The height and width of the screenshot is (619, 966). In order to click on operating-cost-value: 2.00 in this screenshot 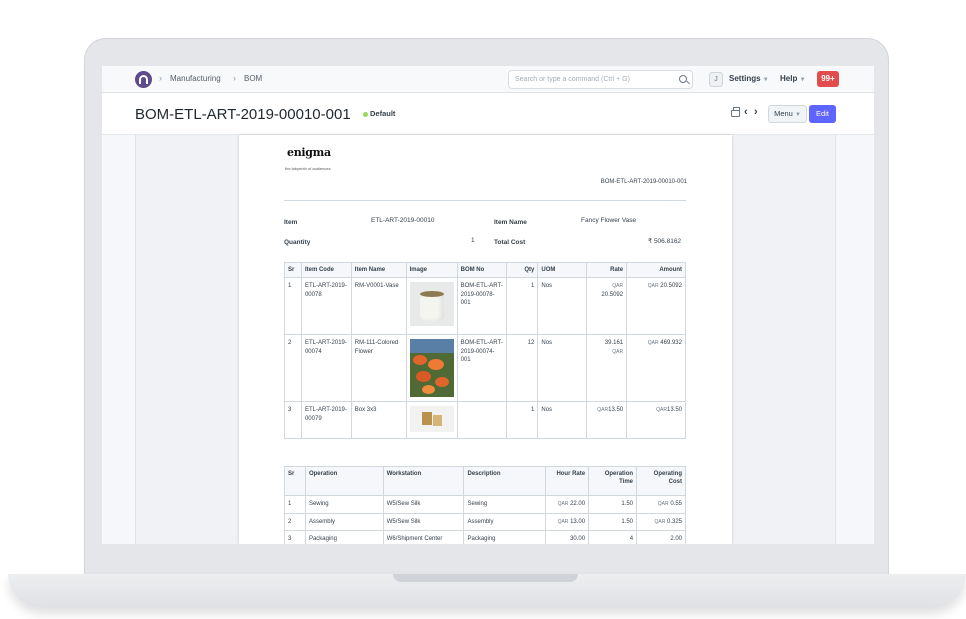, I will do `click(676, 539)`.